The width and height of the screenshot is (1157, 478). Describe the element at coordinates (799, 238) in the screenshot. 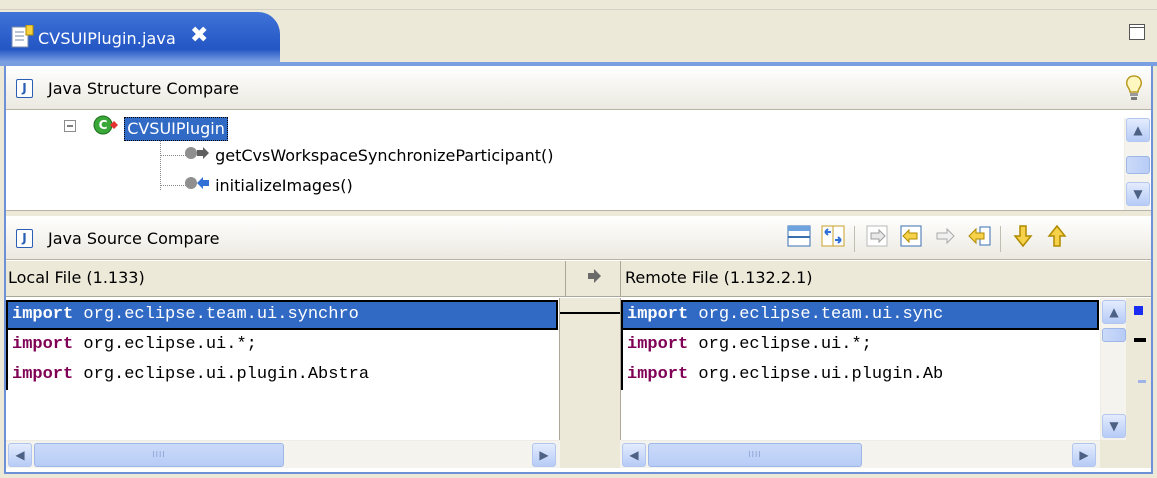

I see `horizontal-layout-icon` at that location.